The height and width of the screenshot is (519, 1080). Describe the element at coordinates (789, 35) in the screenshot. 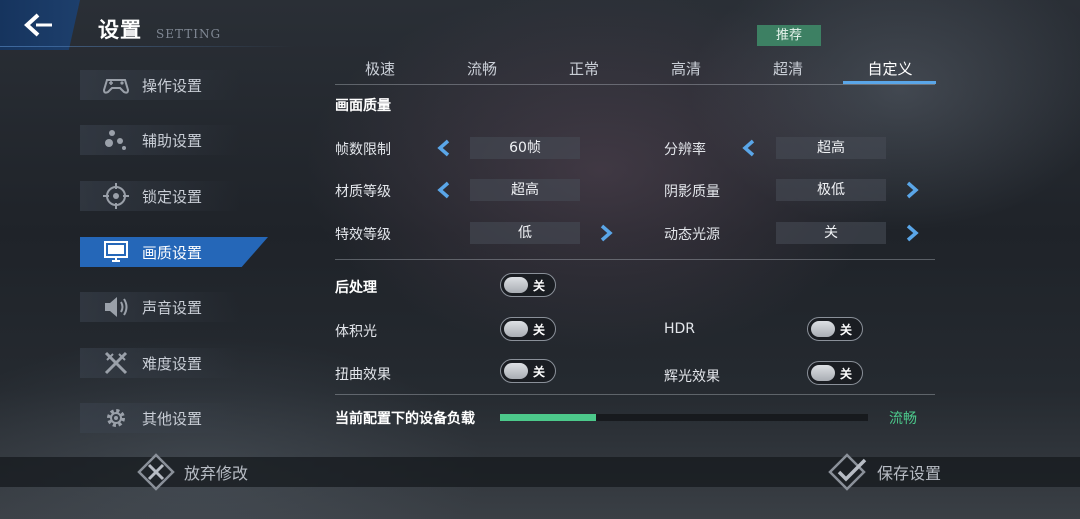

I see `recommended-badge: 推荐` at that location.